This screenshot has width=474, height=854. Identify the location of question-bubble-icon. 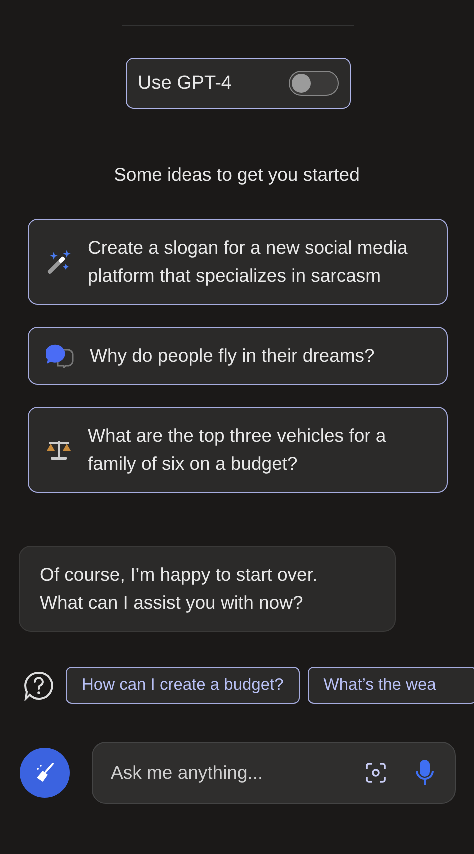
(39, 685).